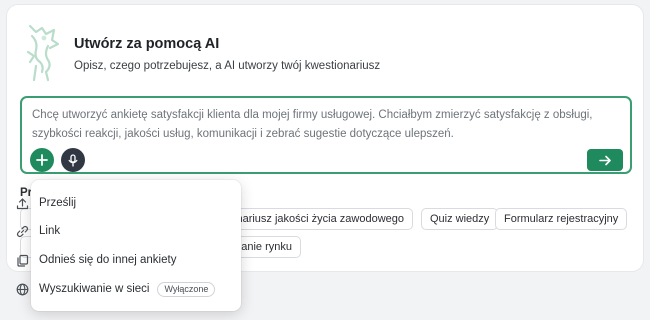 The height and width of the screenshot is (320, 650). What do you see at coordinates (561, 219) in the screenshot?
I see `suggestion-chip: Formularz rejestracyjny` at bounding box center [561, 219].